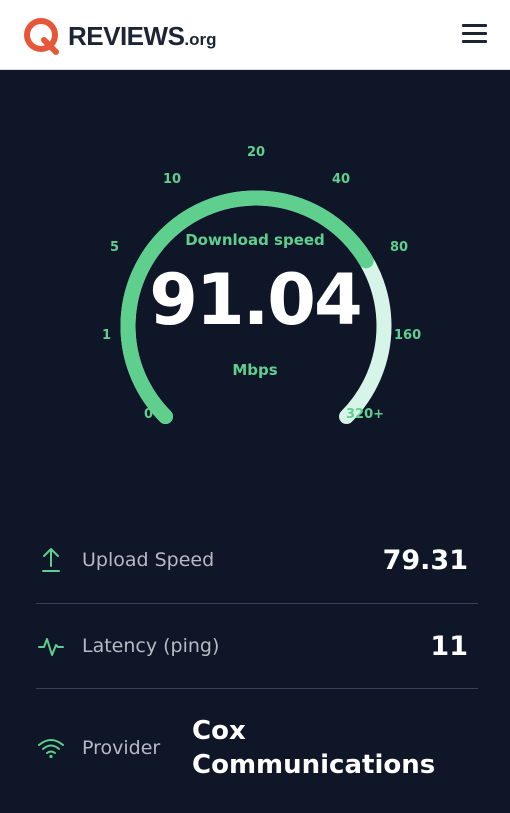  What do you see at coordinates (126, 35) in the screenshot?
I see `logo-main-text: REVIEWS` at bounding box center [126, 35].